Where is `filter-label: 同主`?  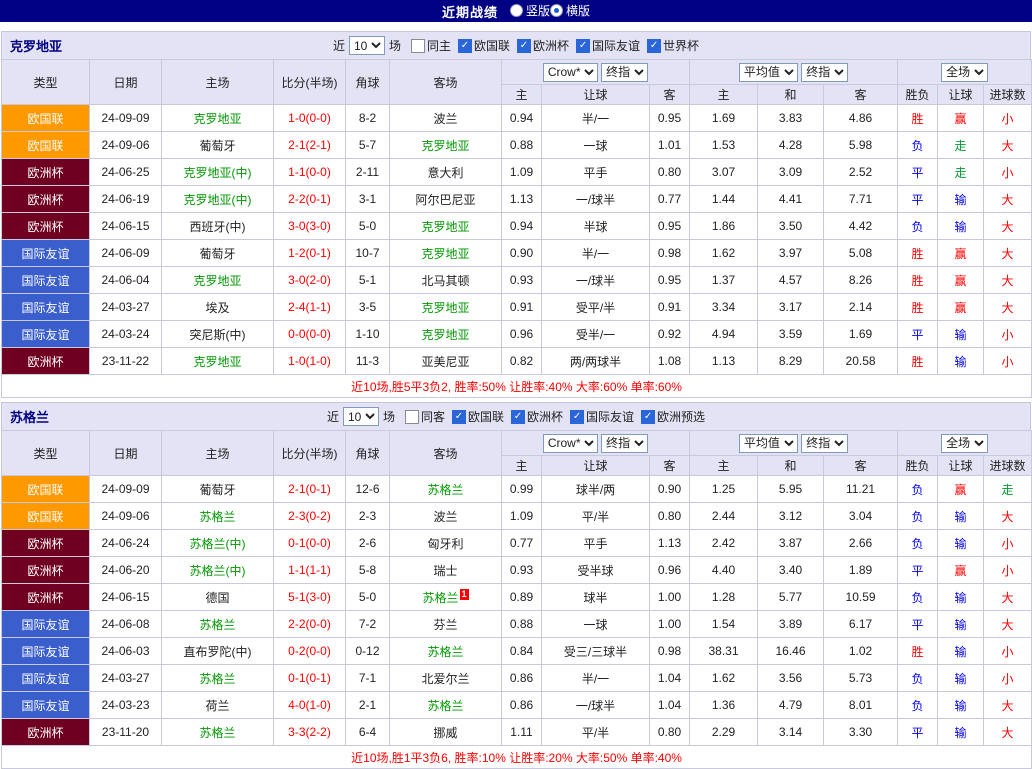 filter-label: 同主 is located at coordinates (438, 46).